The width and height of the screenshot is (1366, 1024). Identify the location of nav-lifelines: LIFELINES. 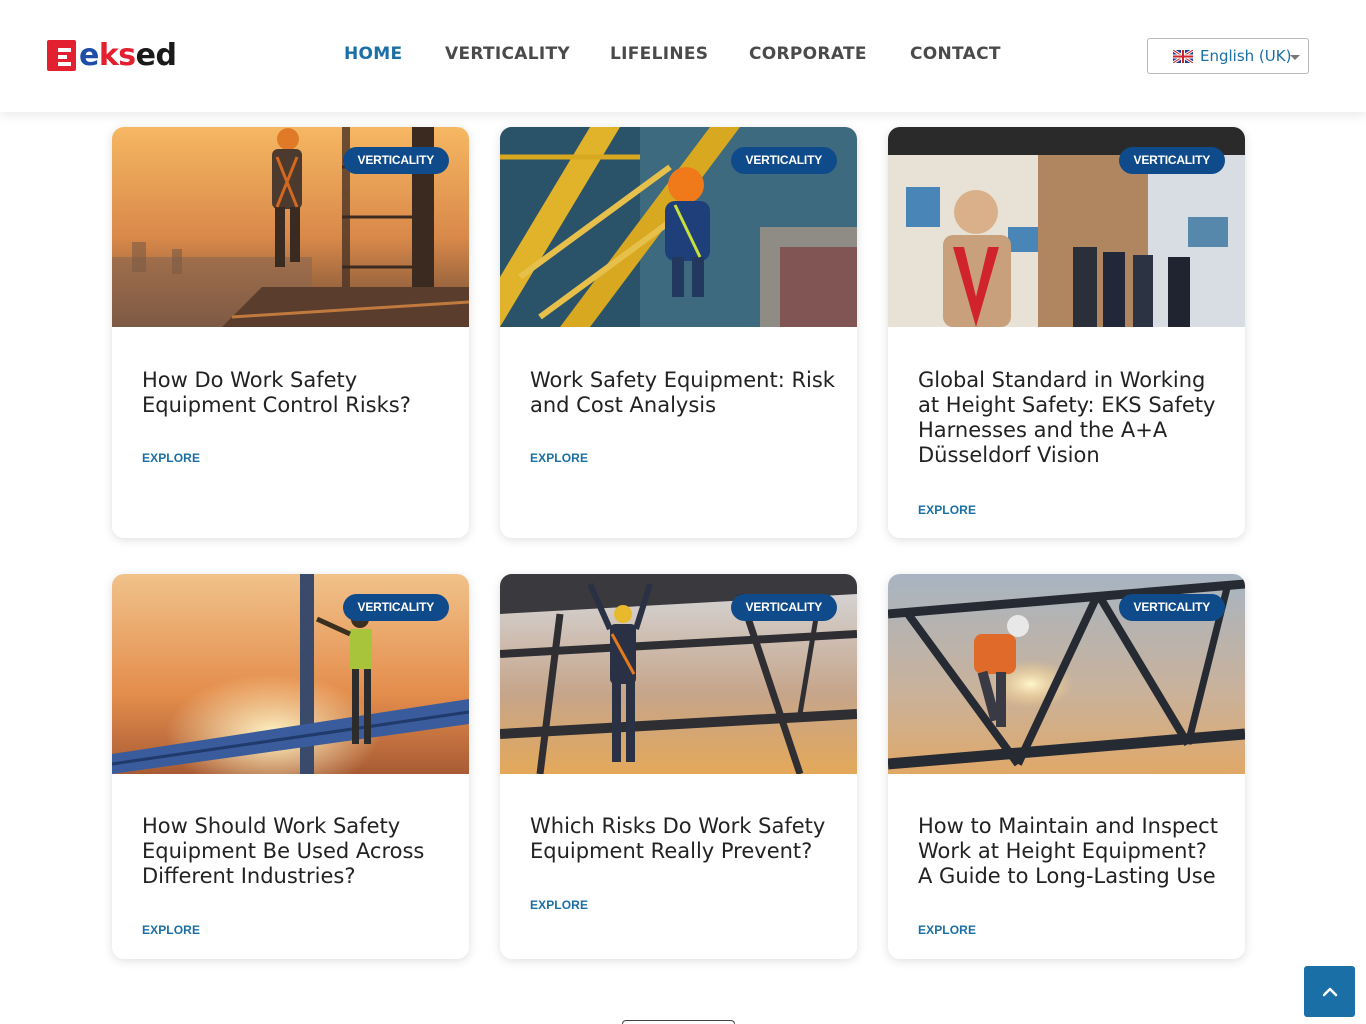
(659, 54).